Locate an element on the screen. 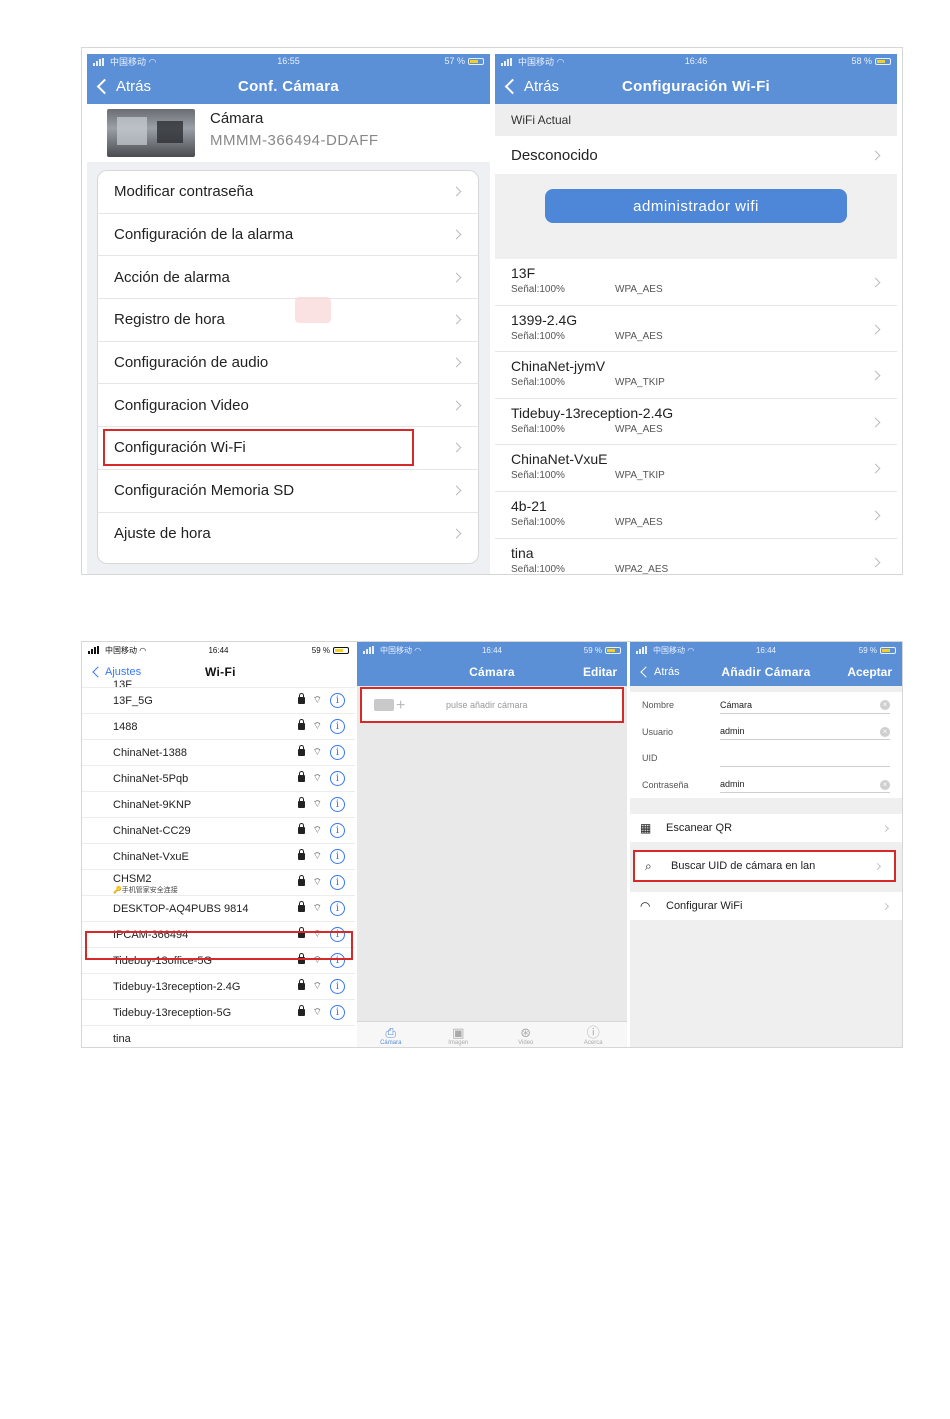  list-item: tina Señal:100% WPA2_AES is located at coordinates (696, 556).